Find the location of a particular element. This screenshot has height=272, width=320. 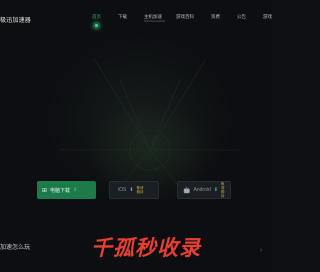

nav-active-indicator-icon is located at coordinates (96, 25).